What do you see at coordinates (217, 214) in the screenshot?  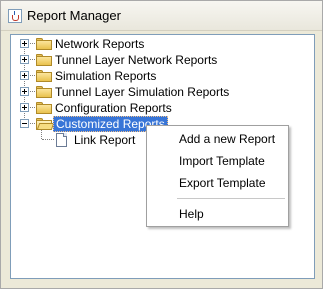 I see `menu-item-help: Help` at bounding box center [217, 214].